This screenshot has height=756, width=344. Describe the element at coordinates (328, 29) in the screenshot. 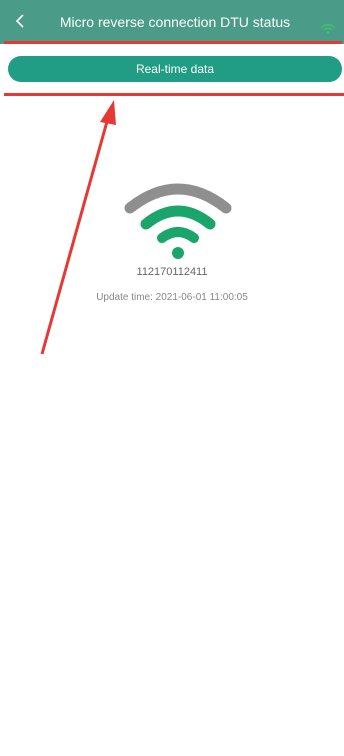

I see `wifi-status-icon` at that location.